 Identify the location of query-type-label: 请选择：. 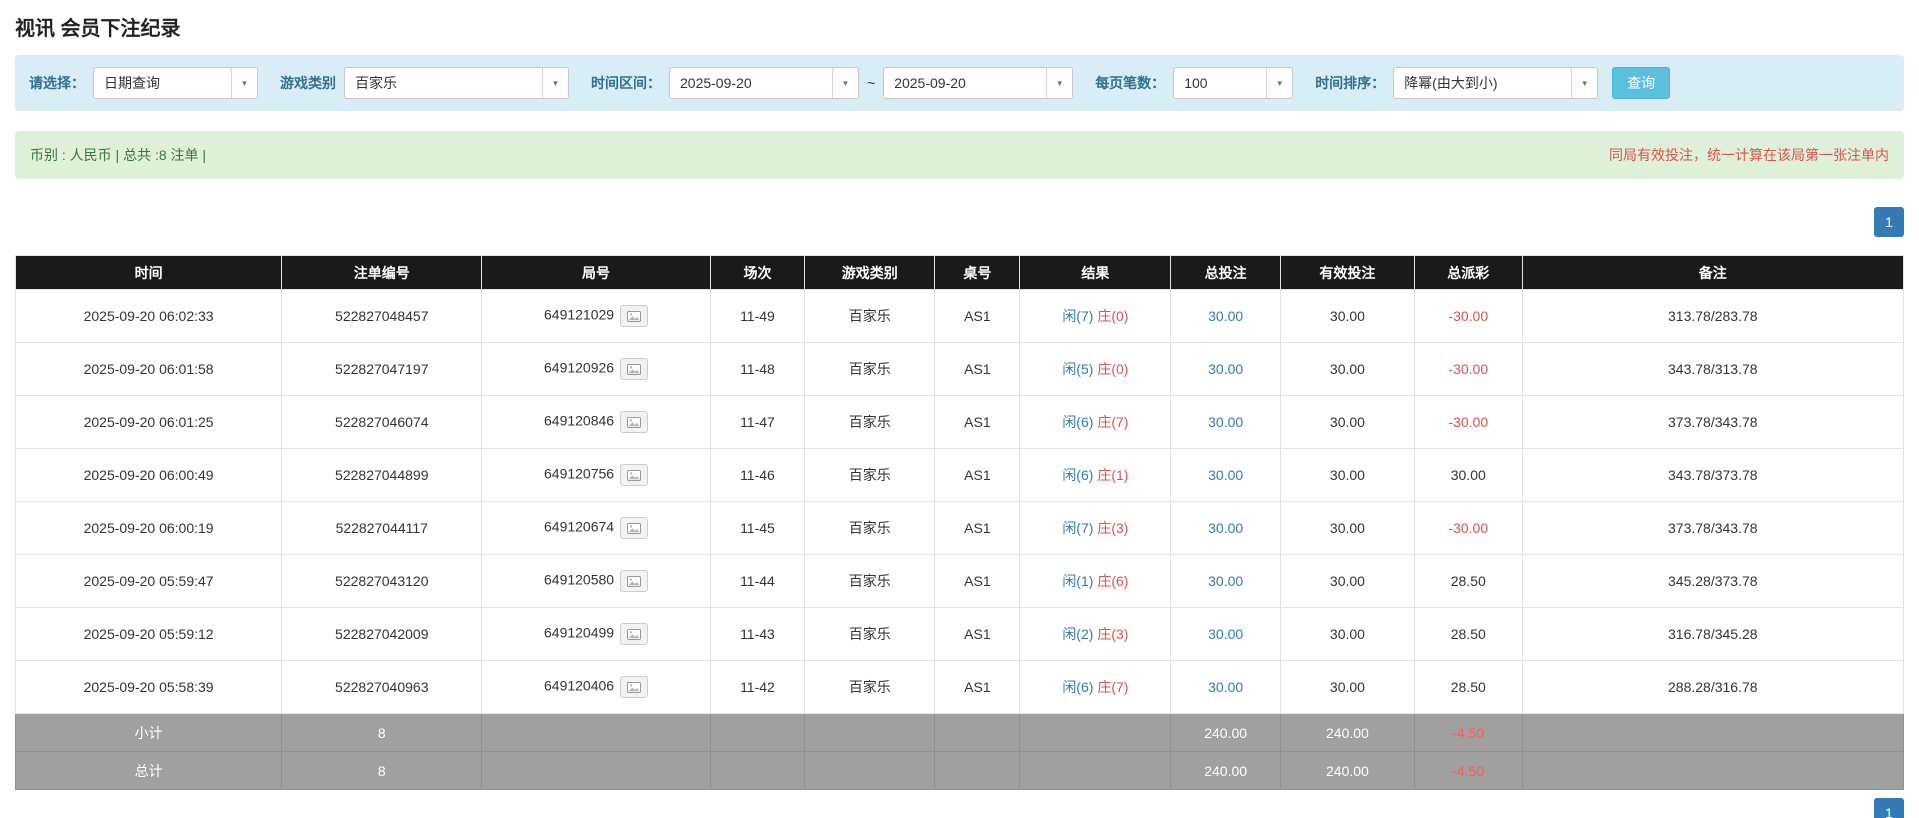
(57, 83).